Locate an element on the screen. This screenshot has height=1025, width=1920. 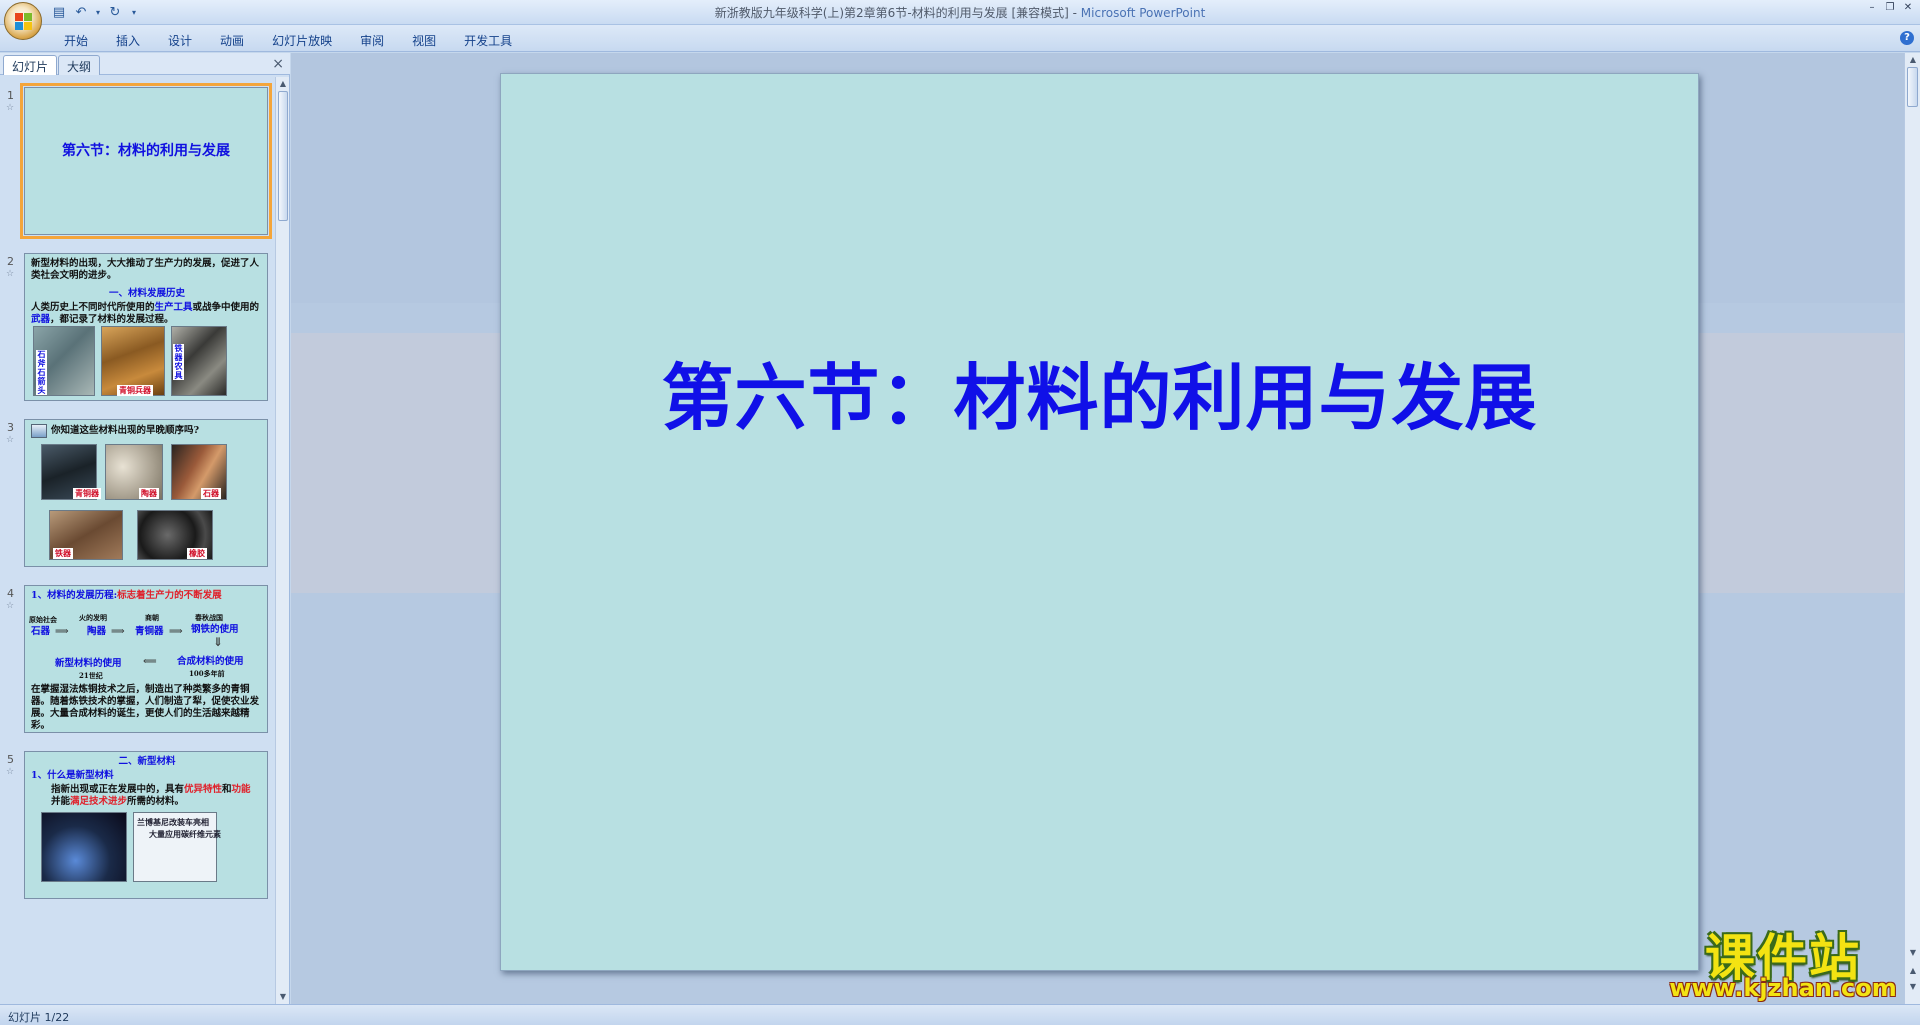
era-label: 21世纪 is located at coordinates (91, 675).